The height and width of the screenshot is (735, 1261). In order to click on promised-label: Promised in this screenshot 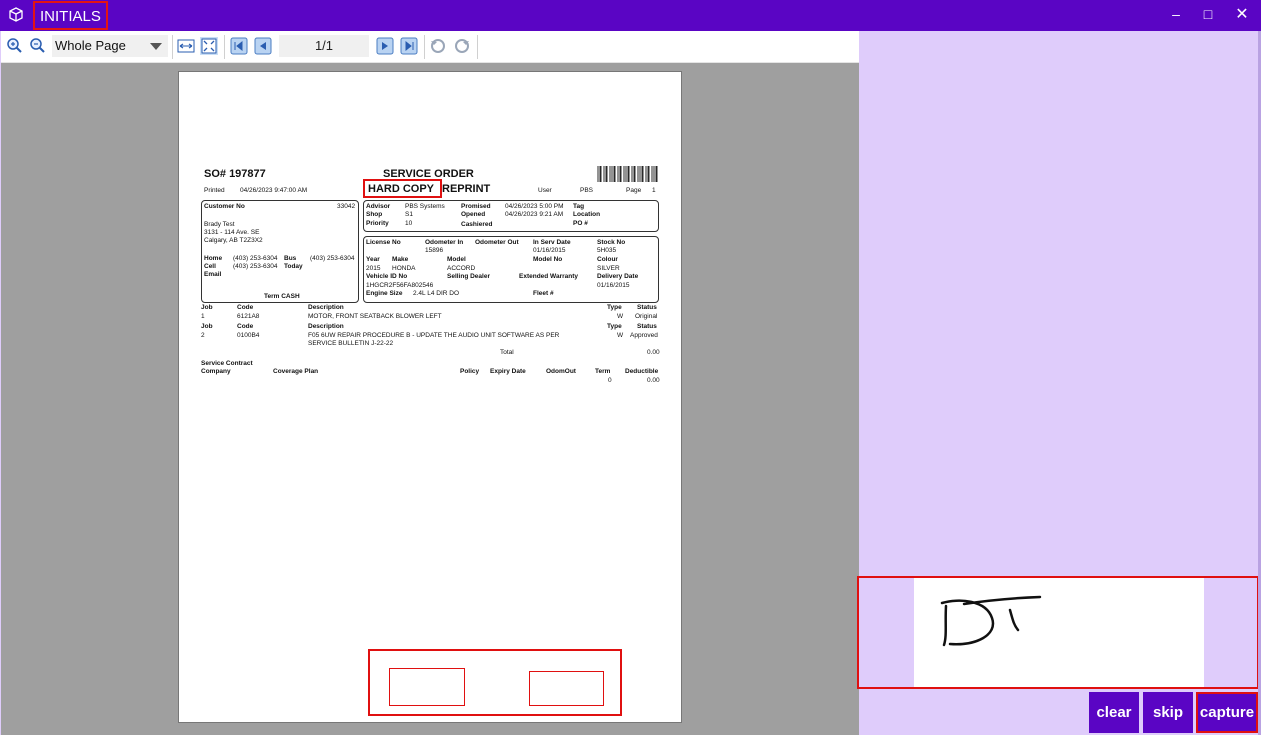, I will do `click(476, 206)`.